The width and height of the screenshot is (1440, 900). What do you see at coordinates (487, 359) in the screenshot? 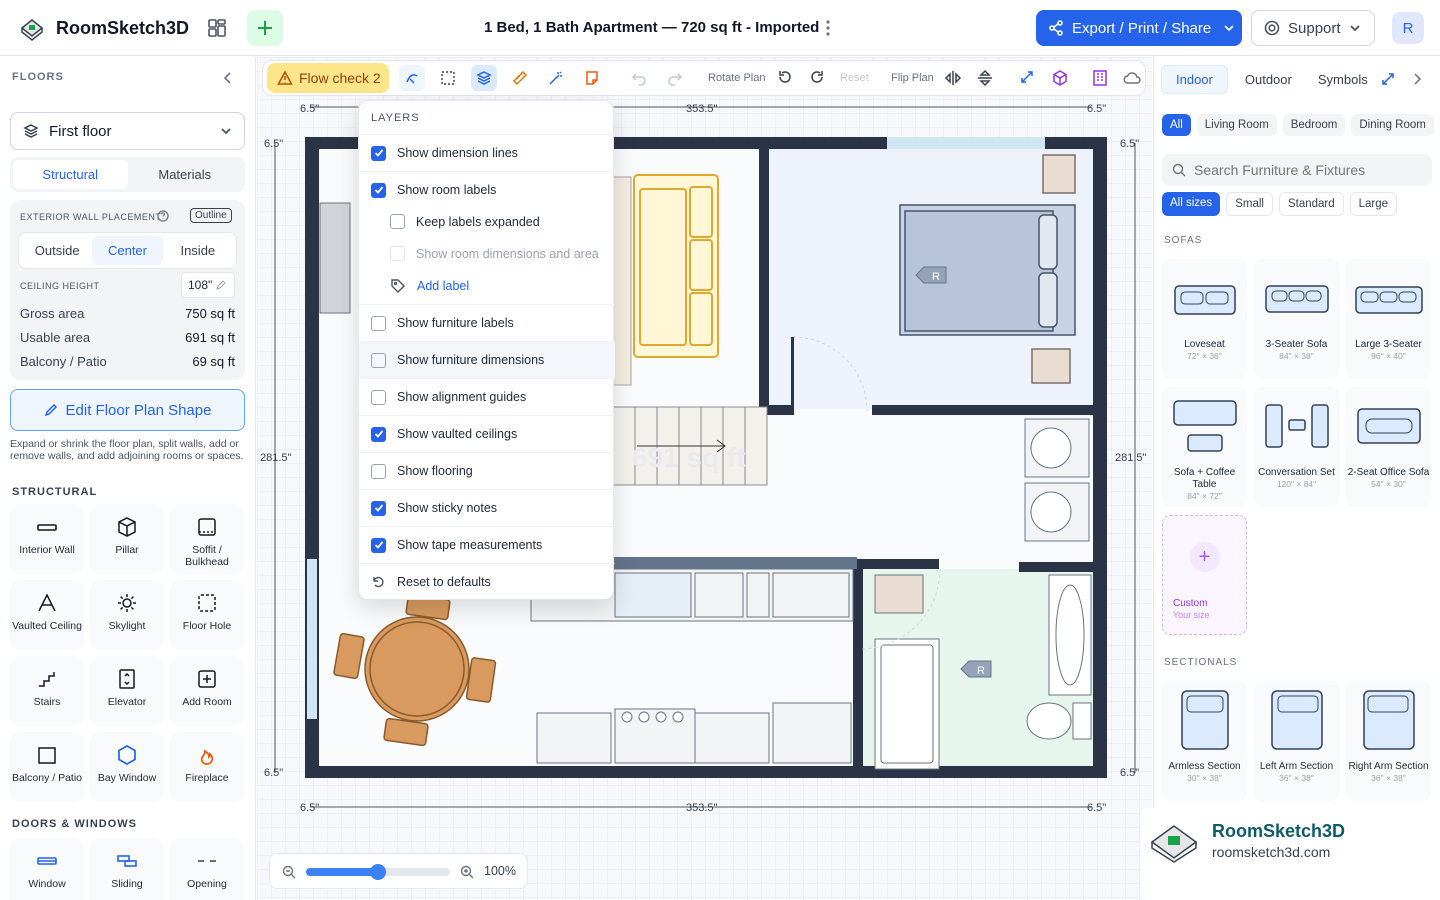
I see `layer-furniture-dimensions: Show furniture dimensions` at bounding box center [487, 359].